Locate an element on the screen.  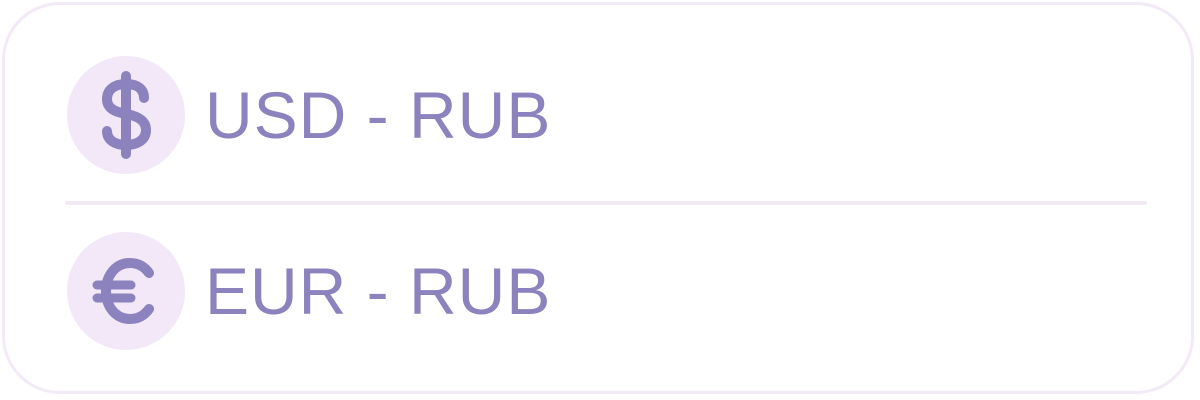
currency-pair-eur-rub: EUR - RUB is located at coordinates (309, 291).